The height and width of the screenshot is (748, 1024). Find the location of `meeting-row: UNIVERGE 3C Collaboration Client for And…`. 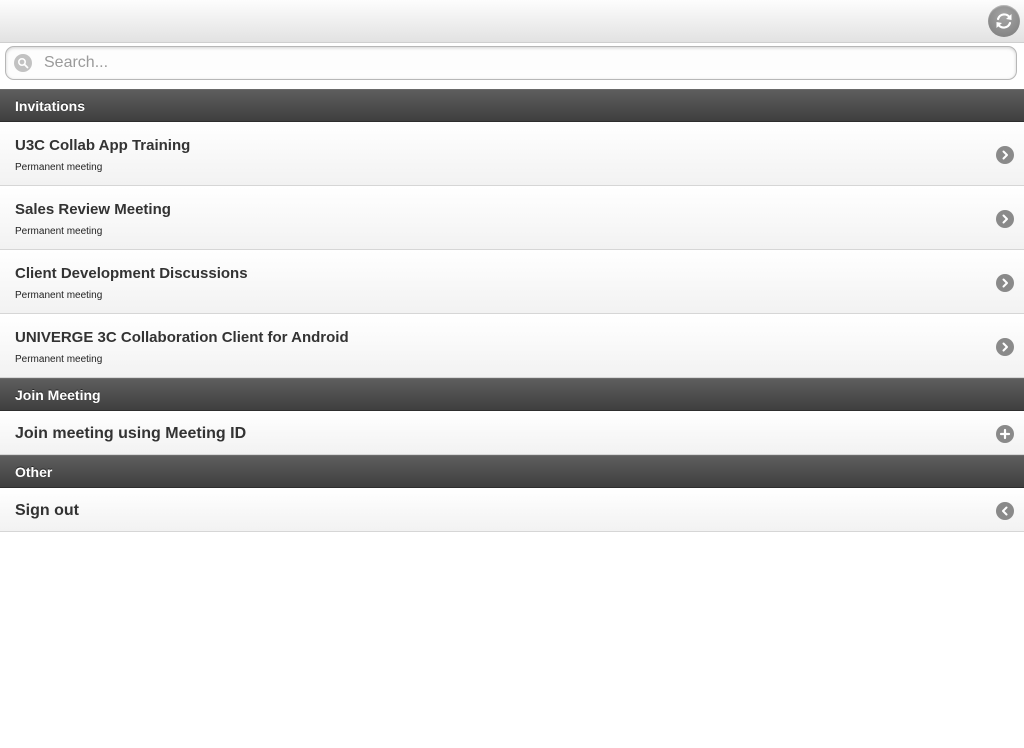

meeting-row: UNIVERGE 3C Collaboration Client for And… is located at coordinates (512, 346).